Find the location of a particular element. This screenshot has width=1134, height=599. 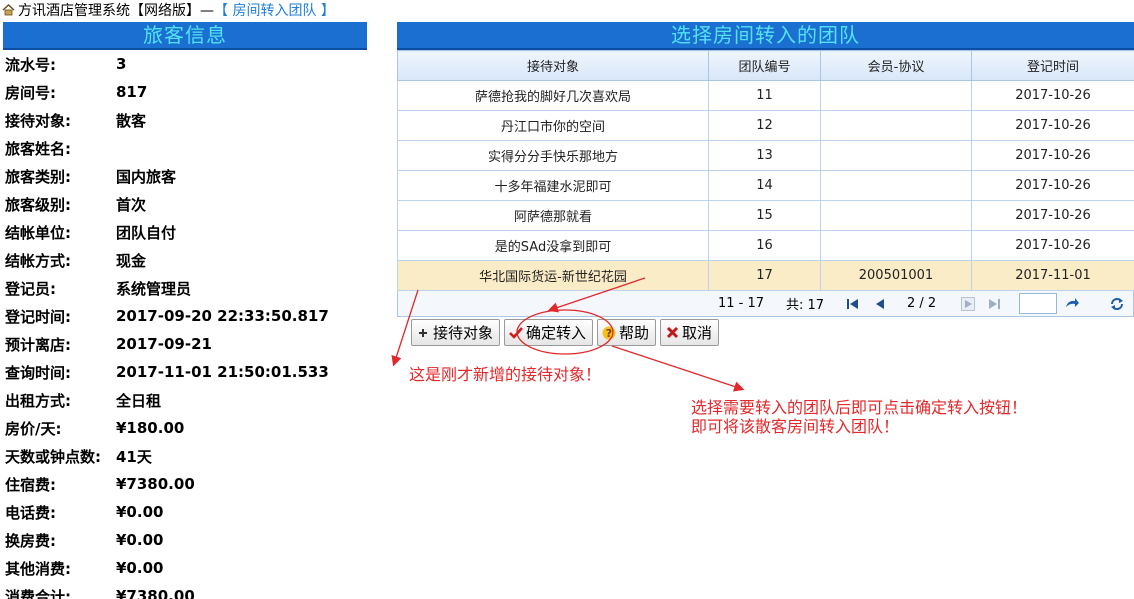

guest-info-row: 登记时间: 2017-09-20 22:33:50.817 is located at coordinates (185, 316).